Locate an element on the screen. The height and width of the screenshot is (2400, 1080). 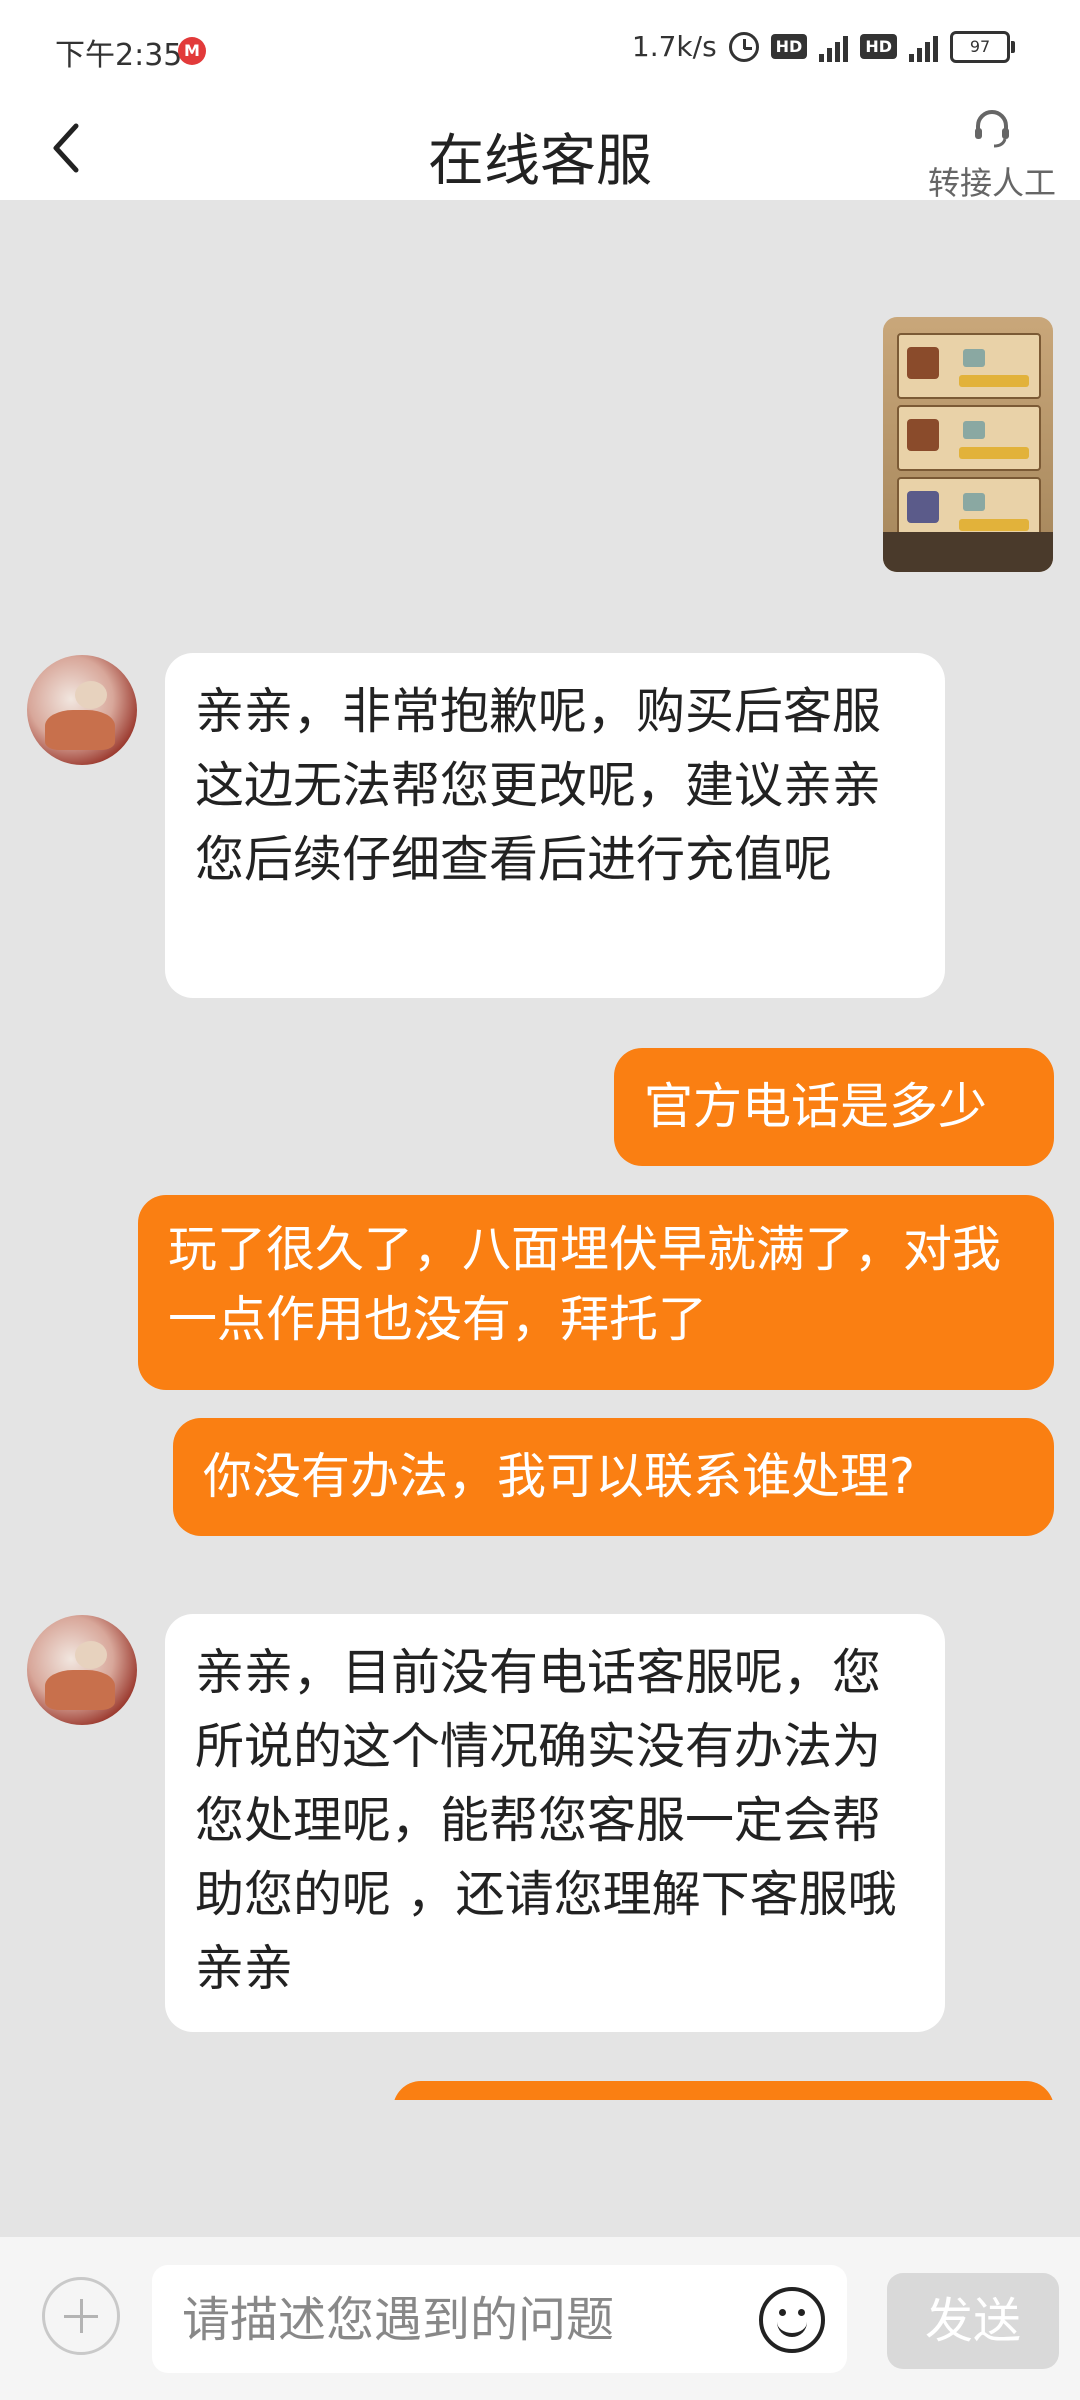
chat-header: 在线客服 转接人工 is located at coordinates (540, 151).